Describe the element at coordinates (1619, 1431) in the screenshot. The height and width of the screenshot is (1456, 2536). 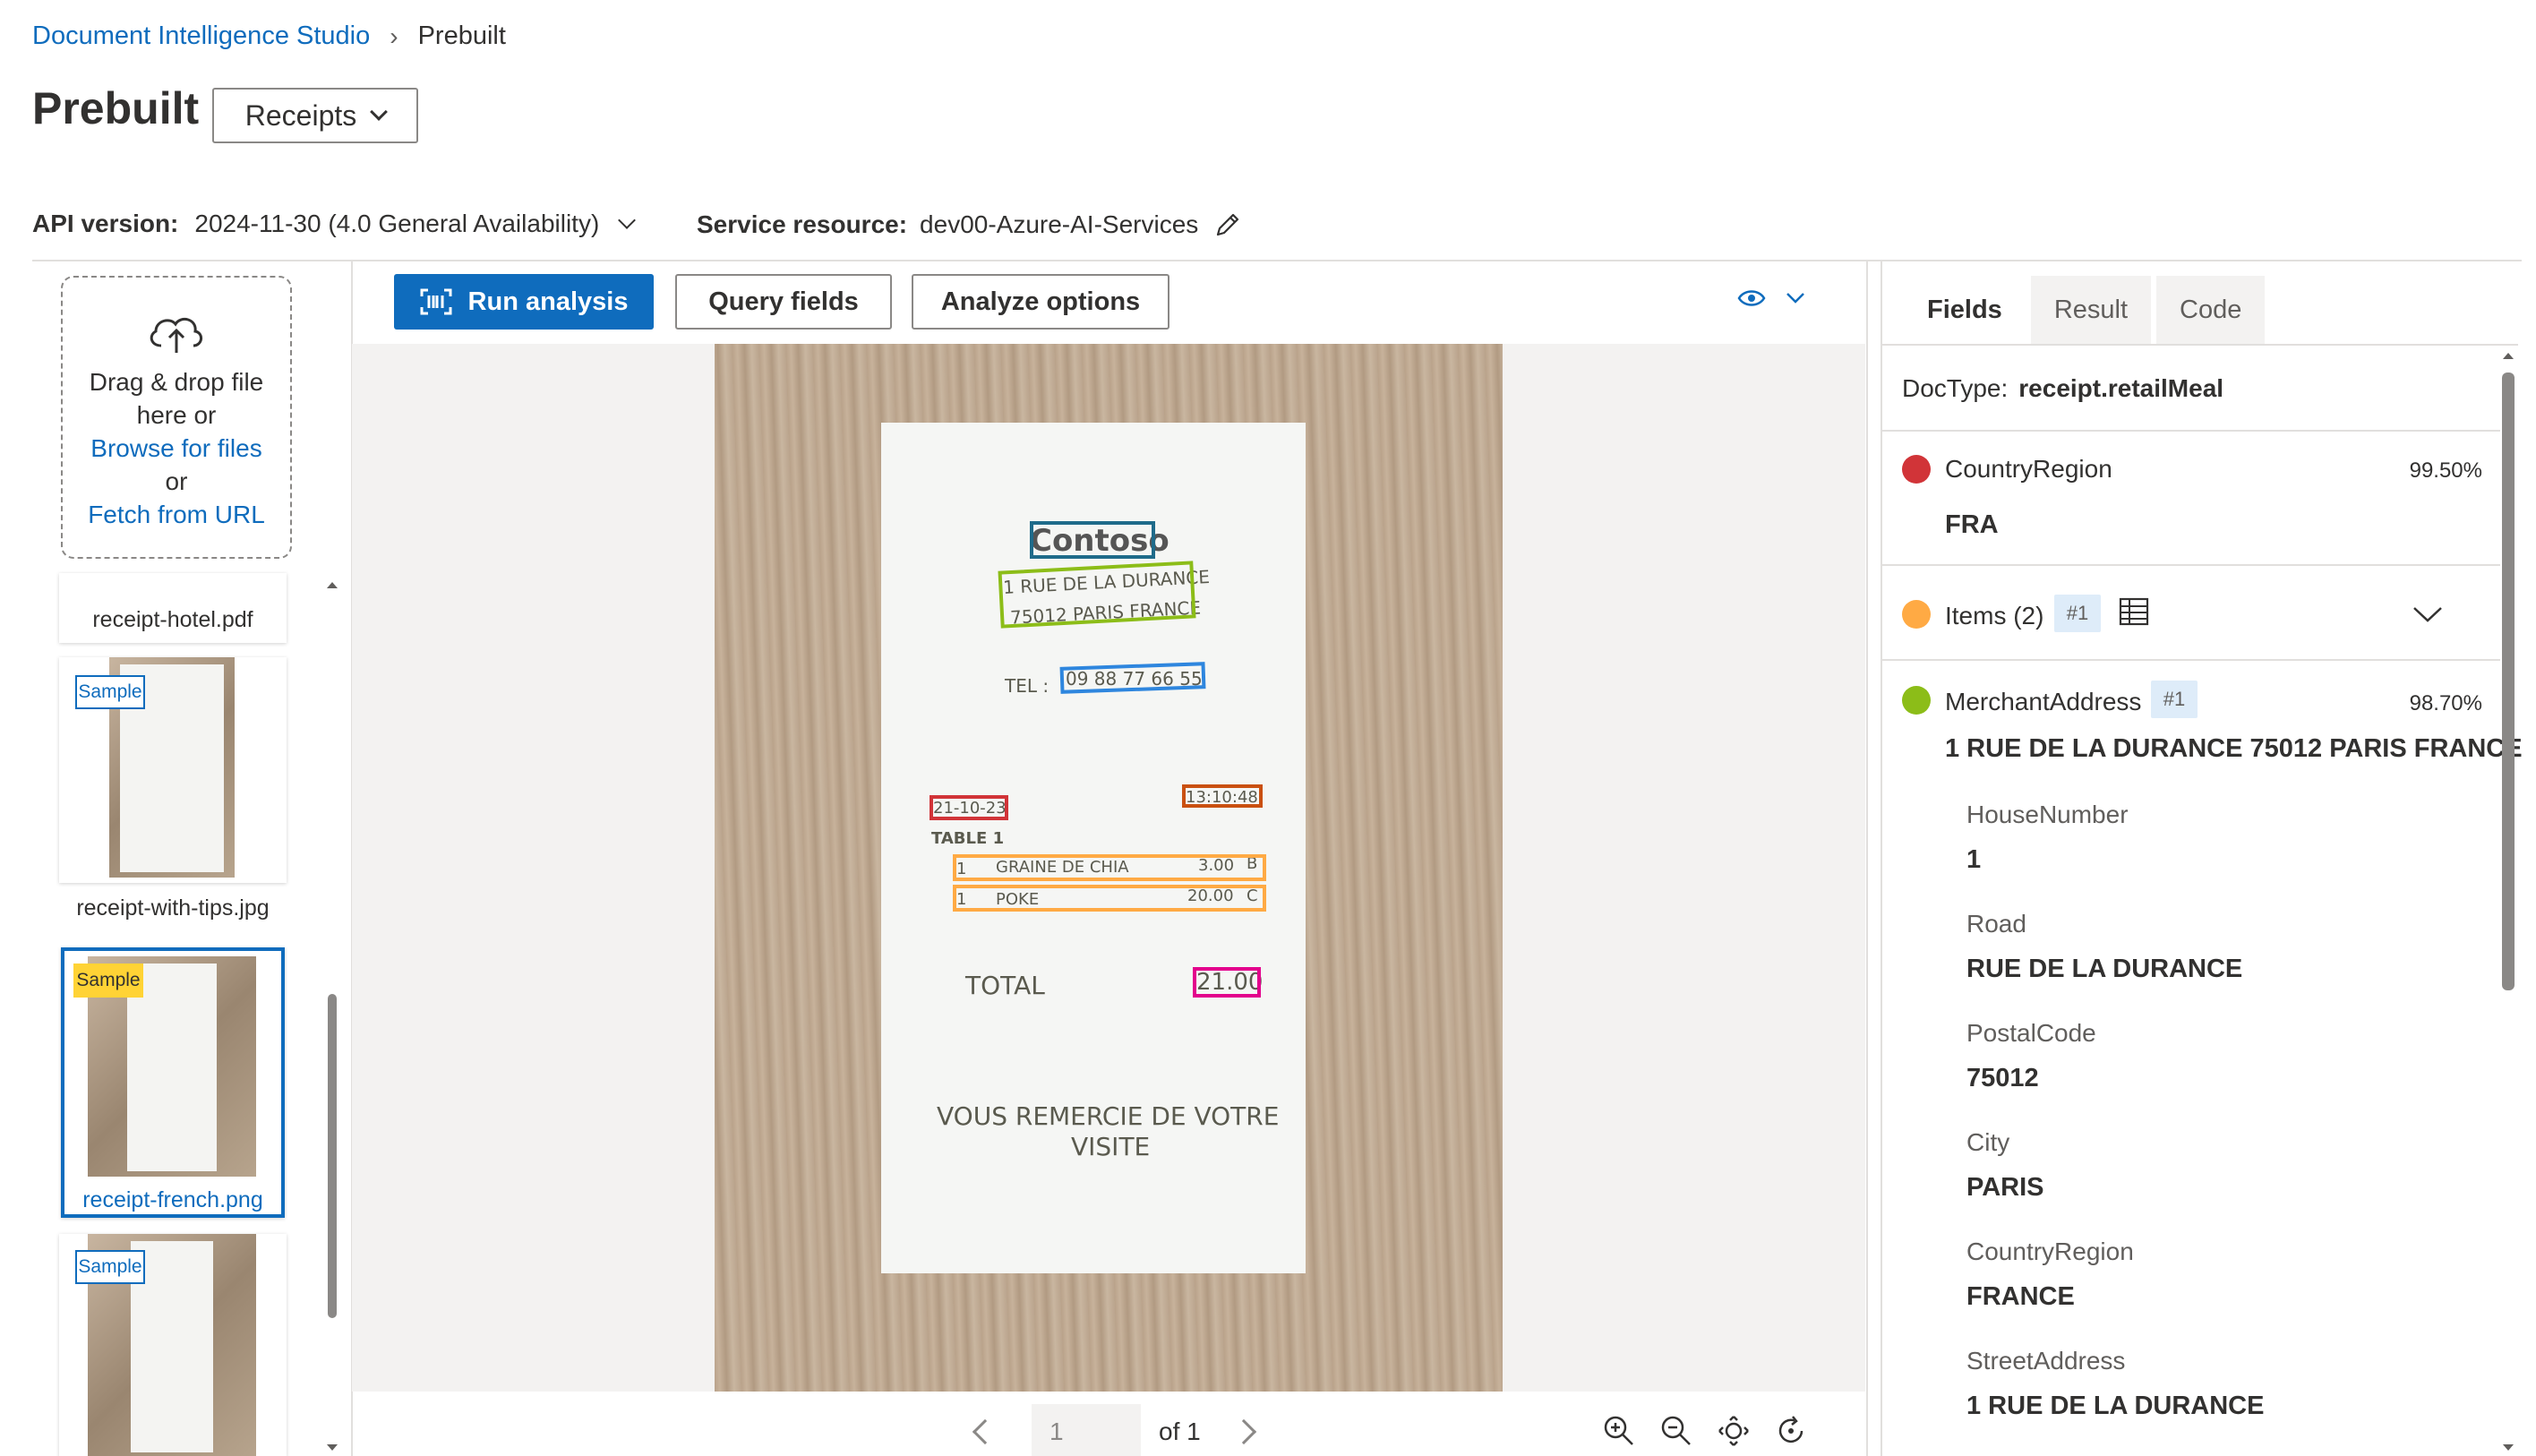
I see `zoom-in-icon` at that location.